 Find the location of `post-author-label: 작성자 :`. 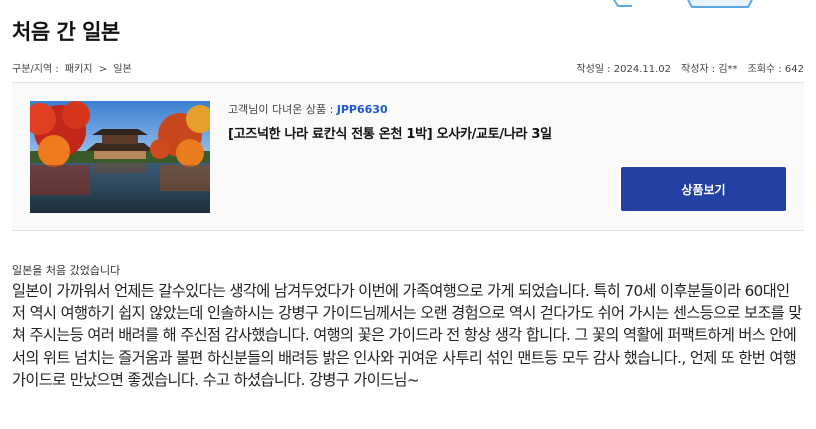

post-author-label: 작성자 : is located at coordinates (698, 69).